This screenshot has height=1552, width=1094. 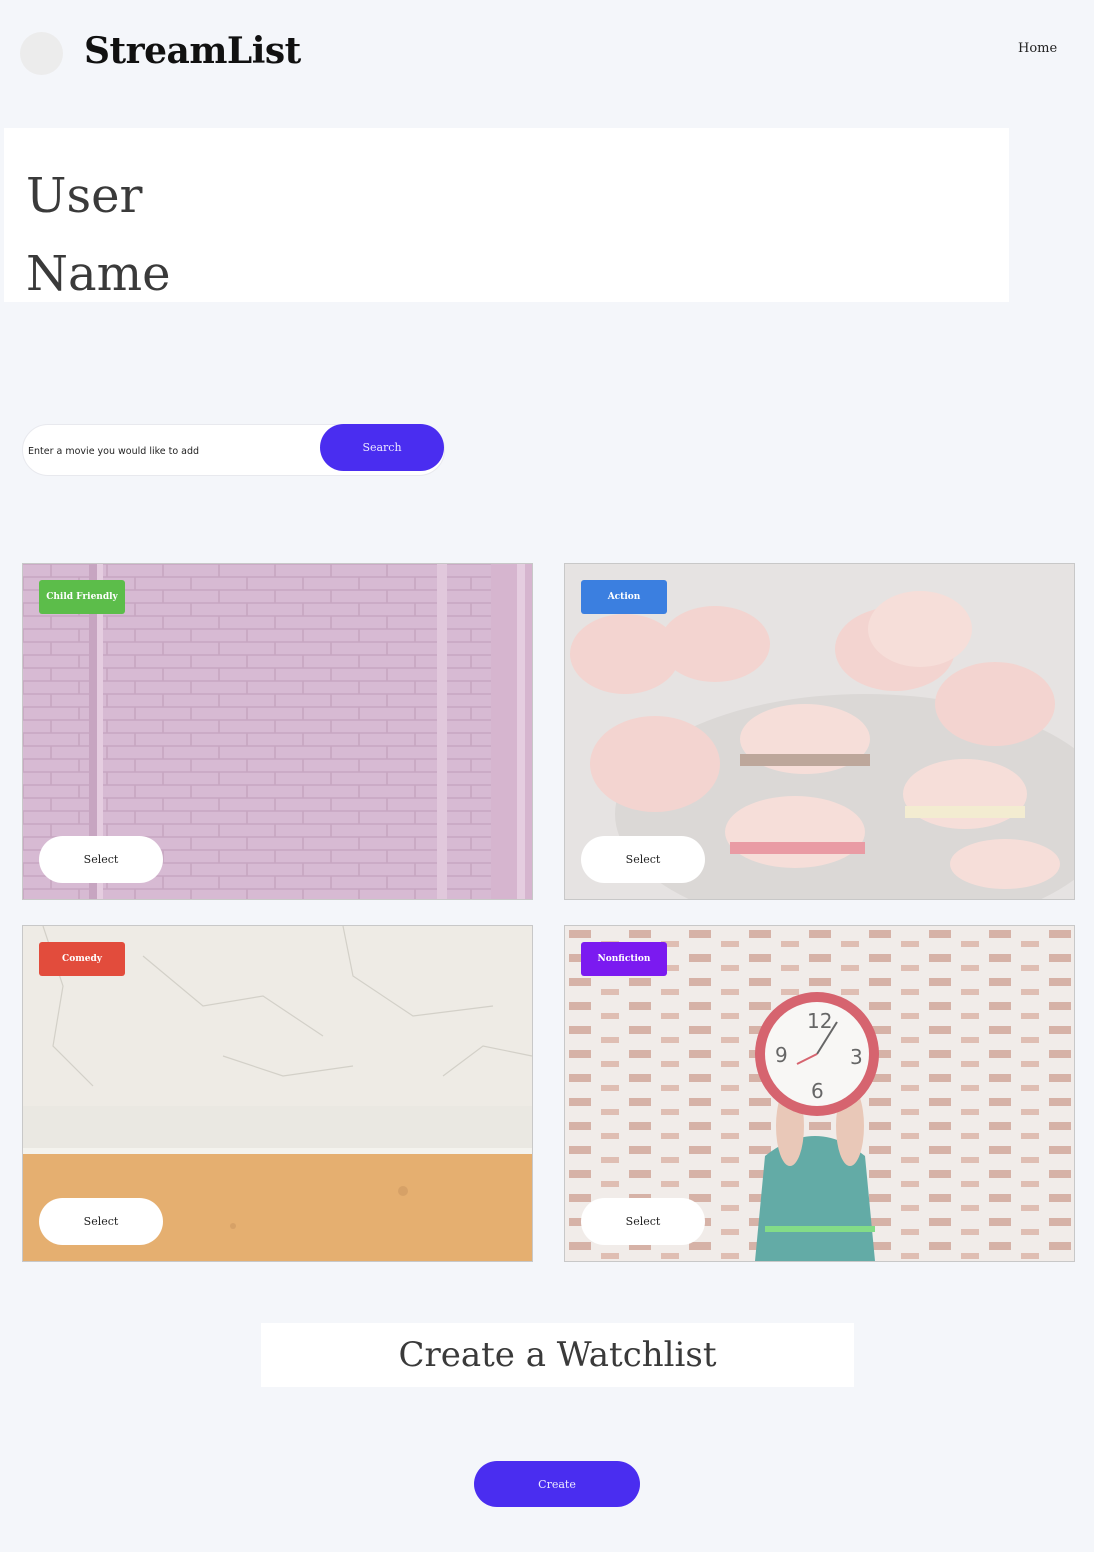 I want to click on tag-badge: Nonfiction, so click(x=624, y=959).